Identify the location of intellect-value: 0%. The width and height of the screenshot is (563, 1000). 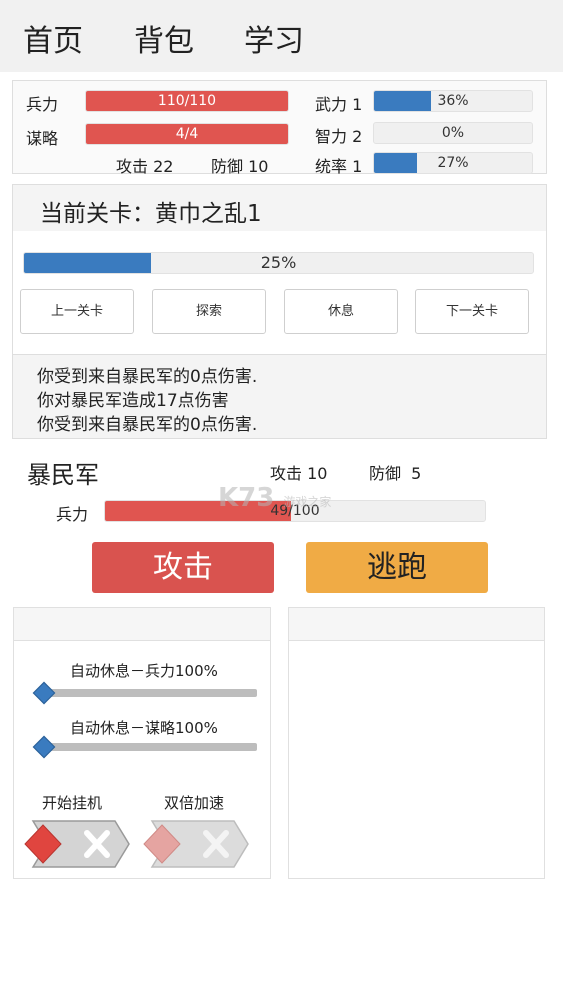
(453, 133).